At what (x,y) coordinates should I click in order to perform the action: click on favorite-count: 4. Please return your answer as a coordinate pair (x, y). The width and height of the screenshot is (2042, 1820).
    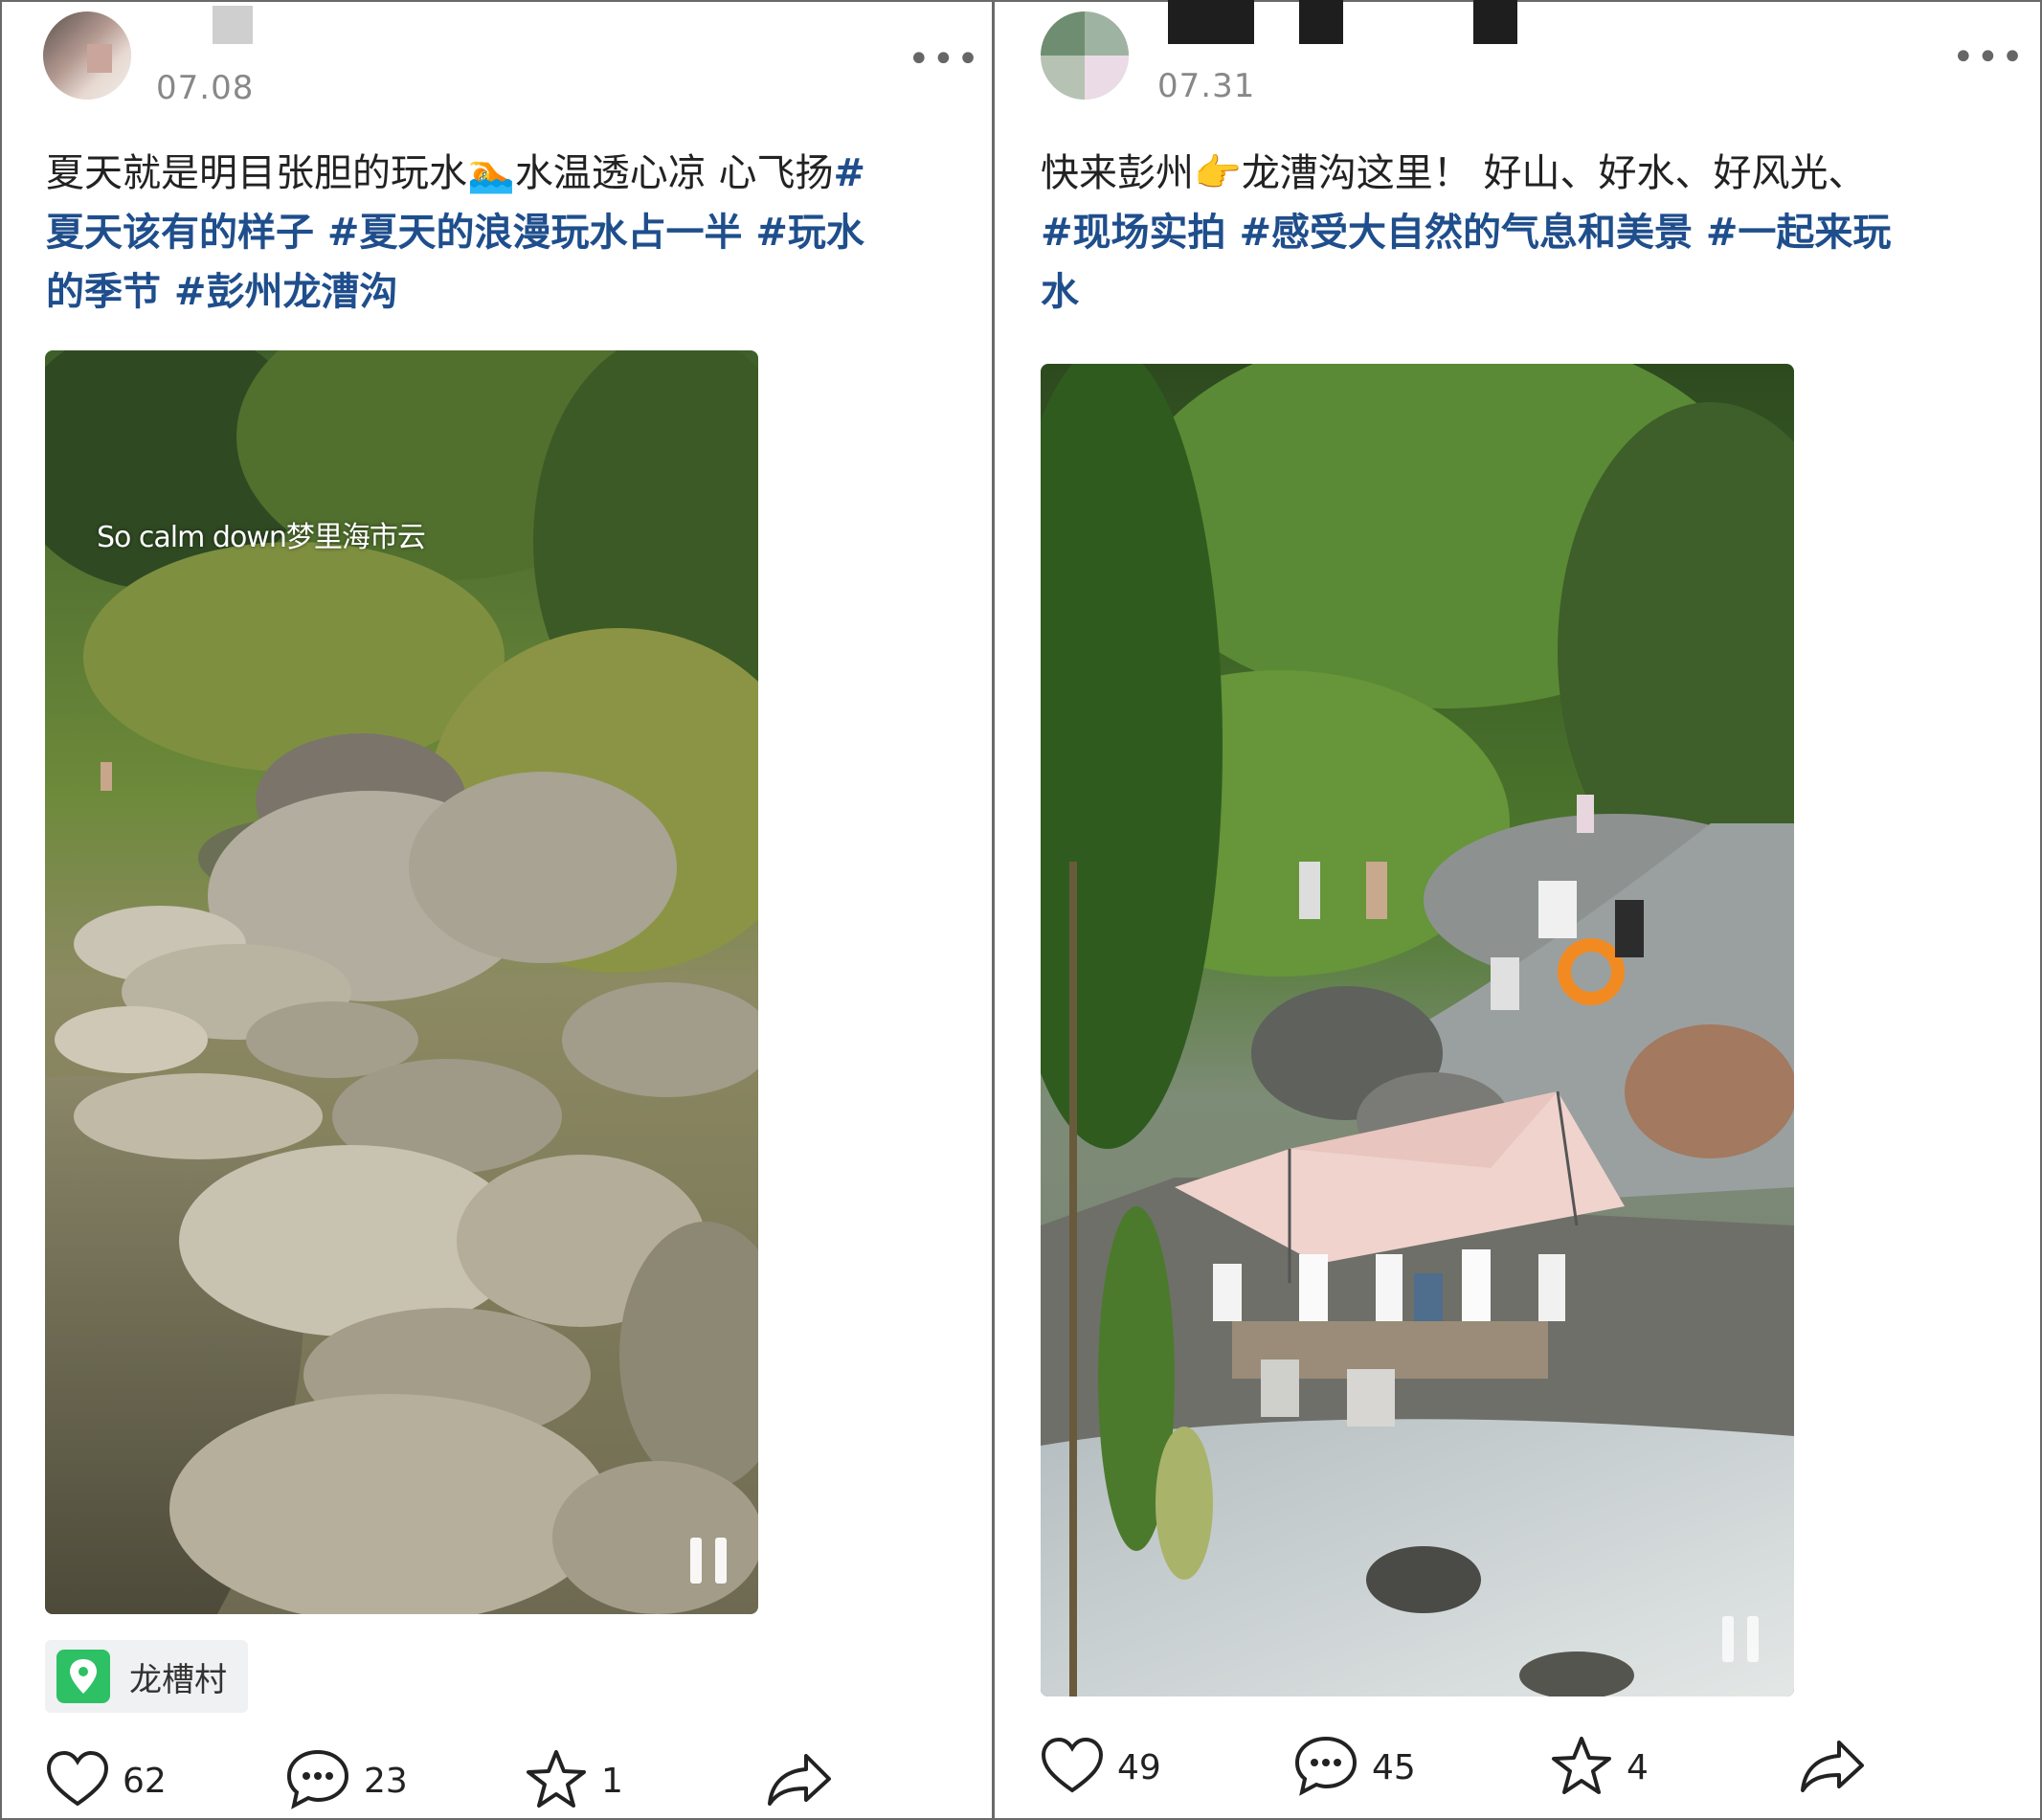
    Looking at the image, I should click on (1638, 1767).